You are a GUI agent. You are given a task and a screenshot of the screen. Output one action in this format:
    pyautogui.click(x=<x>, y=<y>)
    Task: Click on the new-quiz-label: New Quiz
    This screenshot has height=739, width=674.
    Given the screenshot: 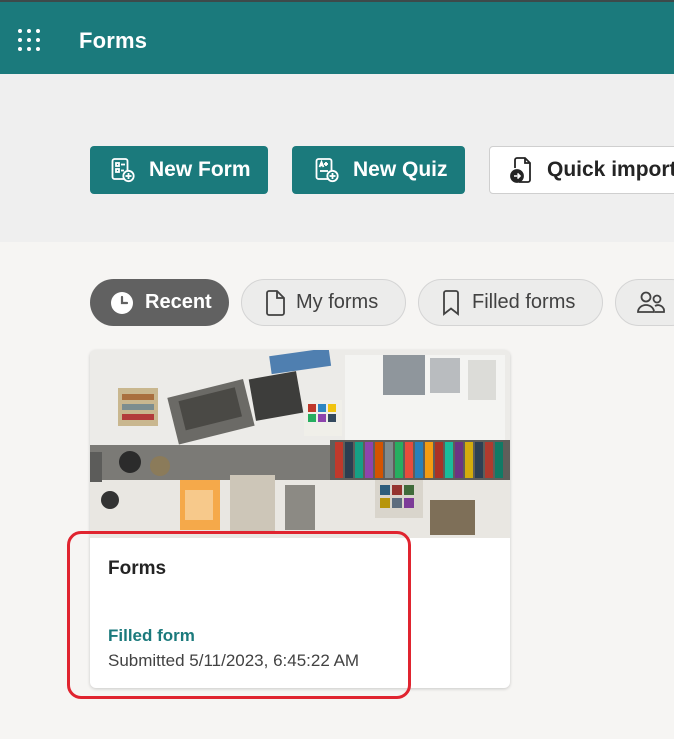 What is the action you would take?
    pyautogui.click(x=400, y=169)
    